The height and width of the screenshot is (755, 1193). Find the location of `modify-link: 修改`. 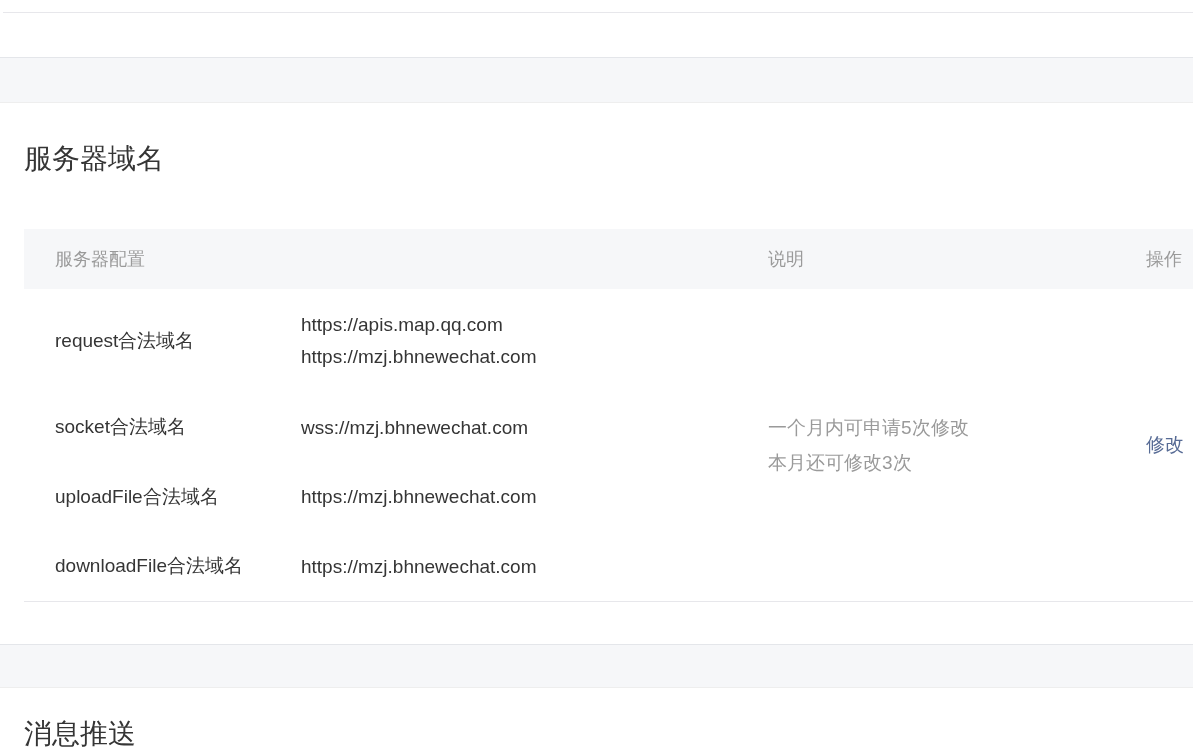

modify-link: 修改 is located at coordinates (1165, 445).